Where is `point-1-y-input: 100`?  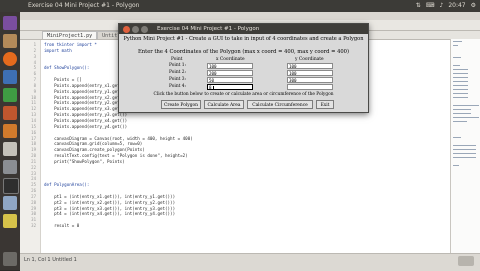 point-1-y-input: 100 is located at coordinates (310, 66).